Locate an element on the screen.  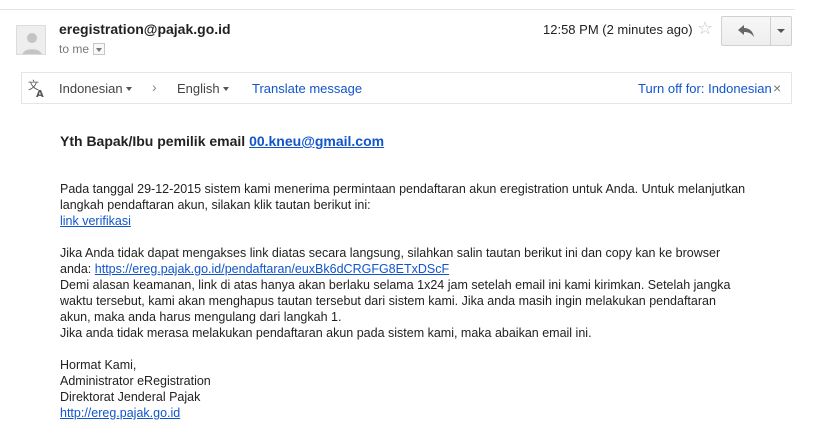
dropdown-caret-icon is located at coordinates (781, 31).